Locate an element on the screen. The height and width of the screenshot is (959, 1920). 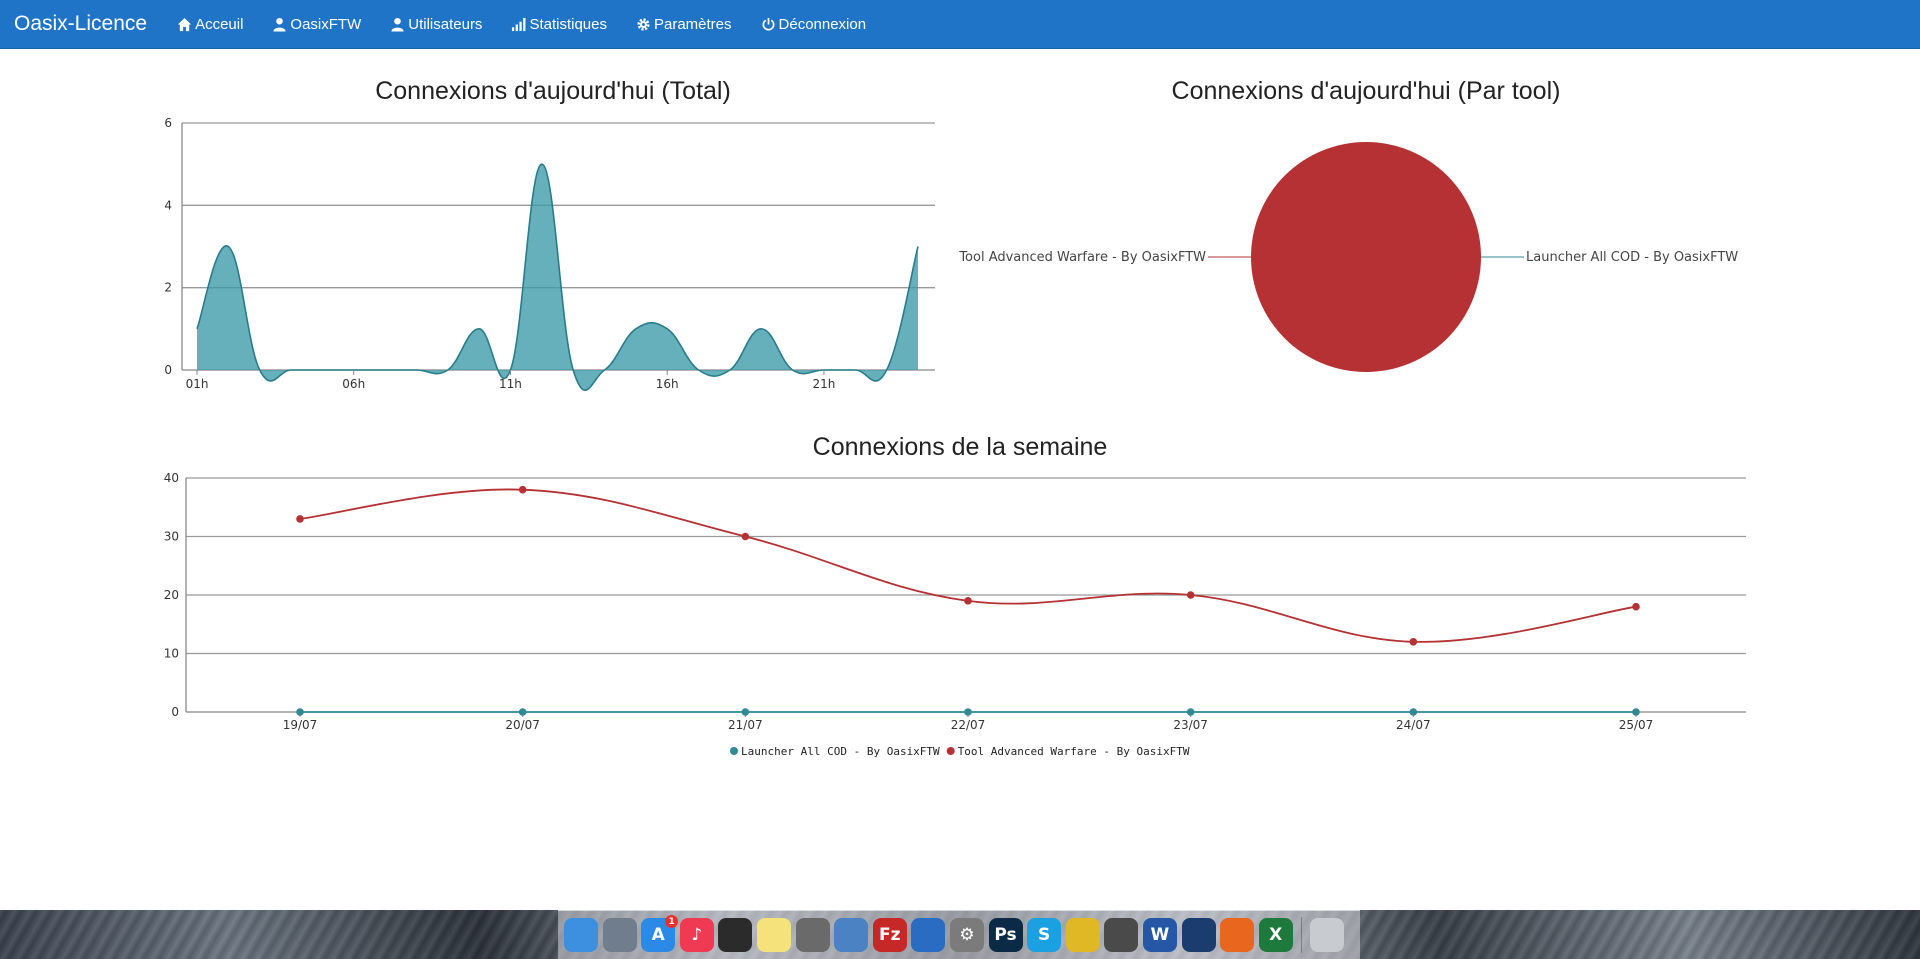
dock-separator is located at coordinates (1302, 935).